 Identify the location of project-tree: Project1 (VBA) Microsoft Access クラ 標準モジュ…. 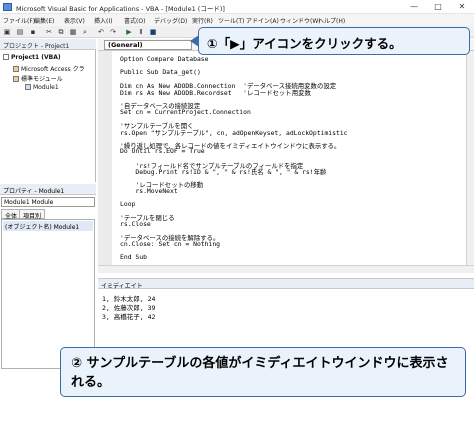
(48, 116).